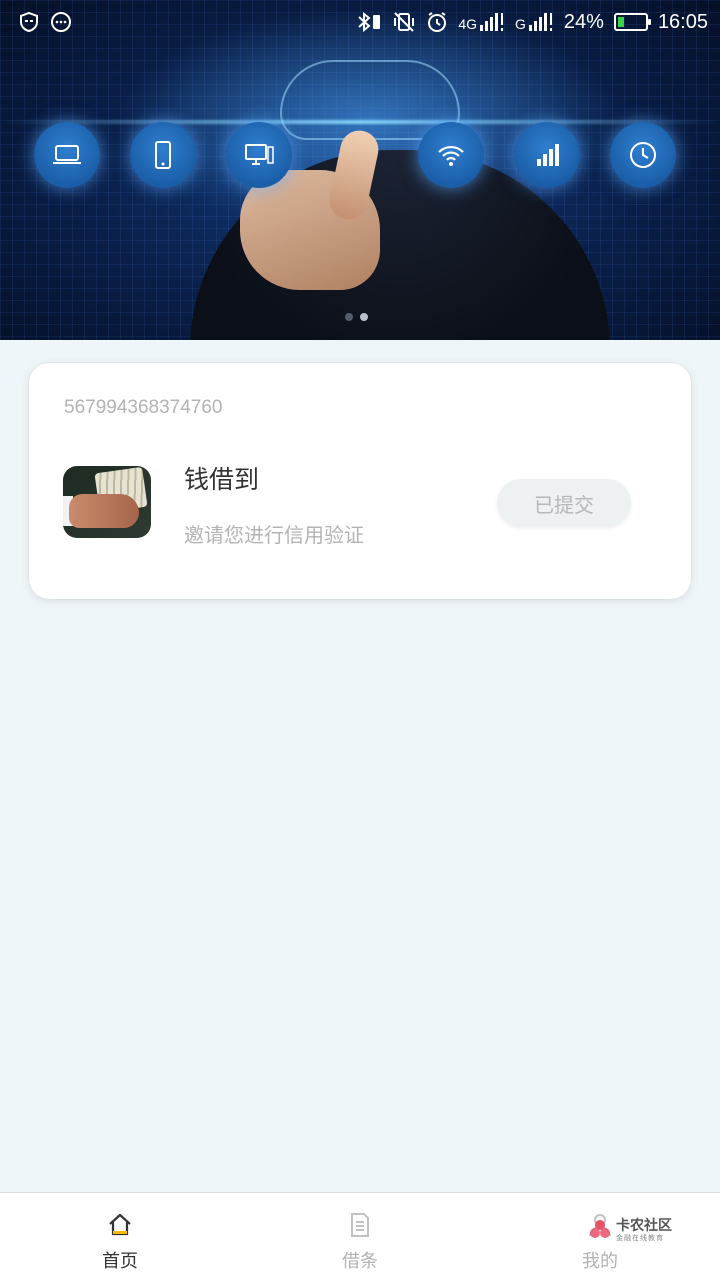 The width and height of the screenshot is (720, 1280). I want to click on alarm-icon, so click(437, 22).